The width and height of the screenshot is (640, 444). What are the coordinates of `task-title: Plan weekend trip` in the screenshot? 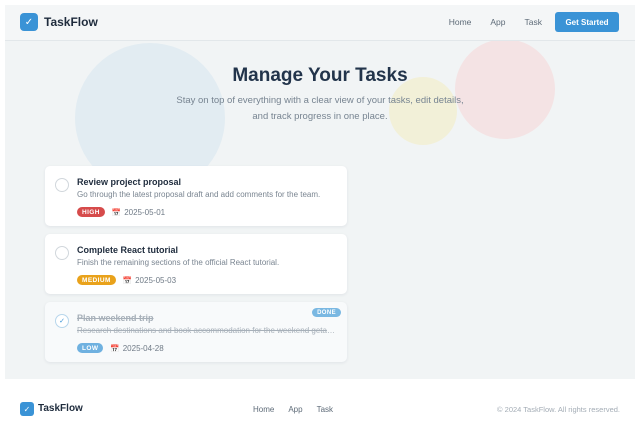 It's located at (115, 318).